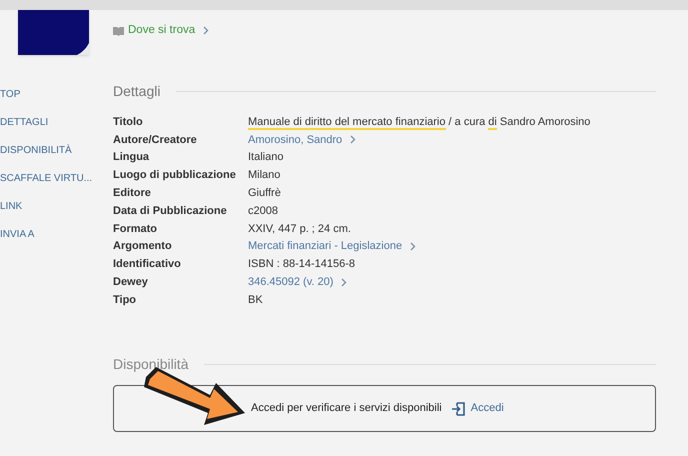  I want to click on section-heading: Dettagli, so click(136, 92).